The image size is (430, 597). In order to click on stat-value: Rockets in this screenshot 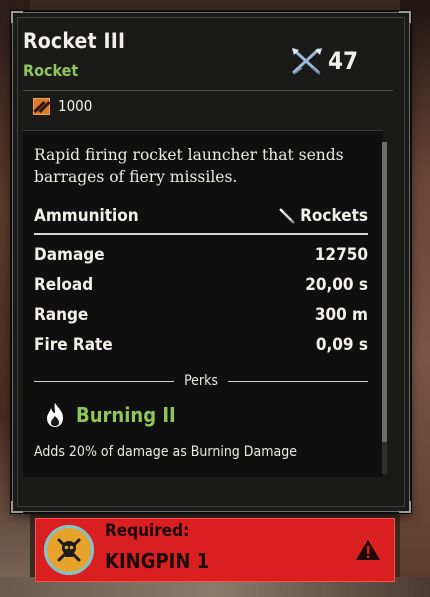, I will do `click(323, 216)`.